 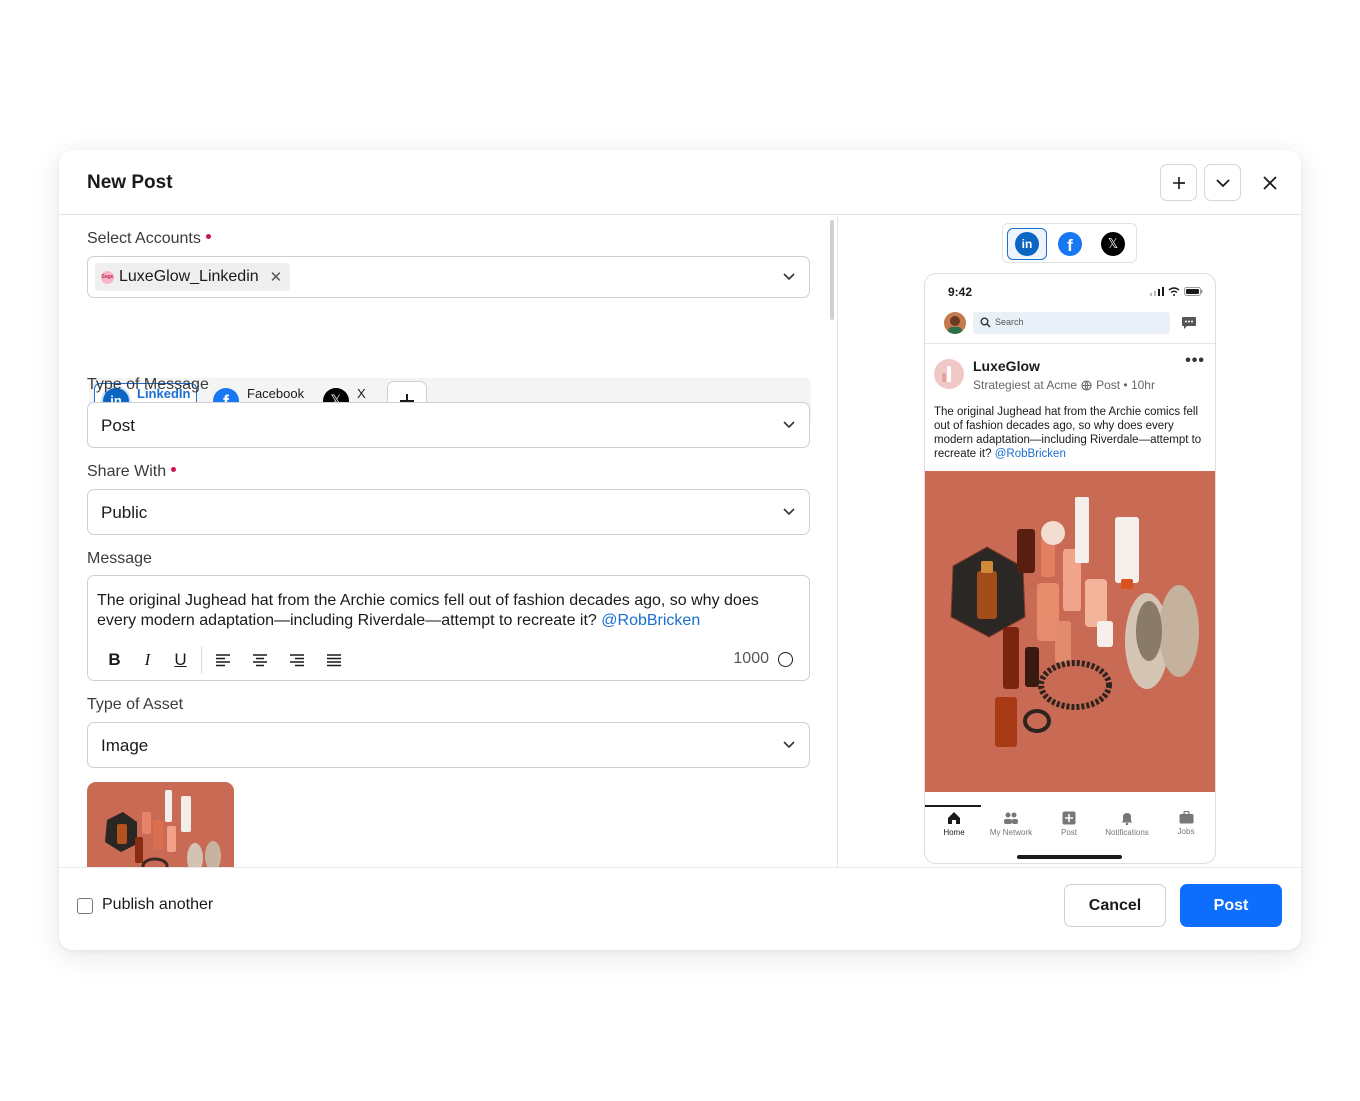 I want to click on type-of-message-value: Post, so click(x=118, y=425).